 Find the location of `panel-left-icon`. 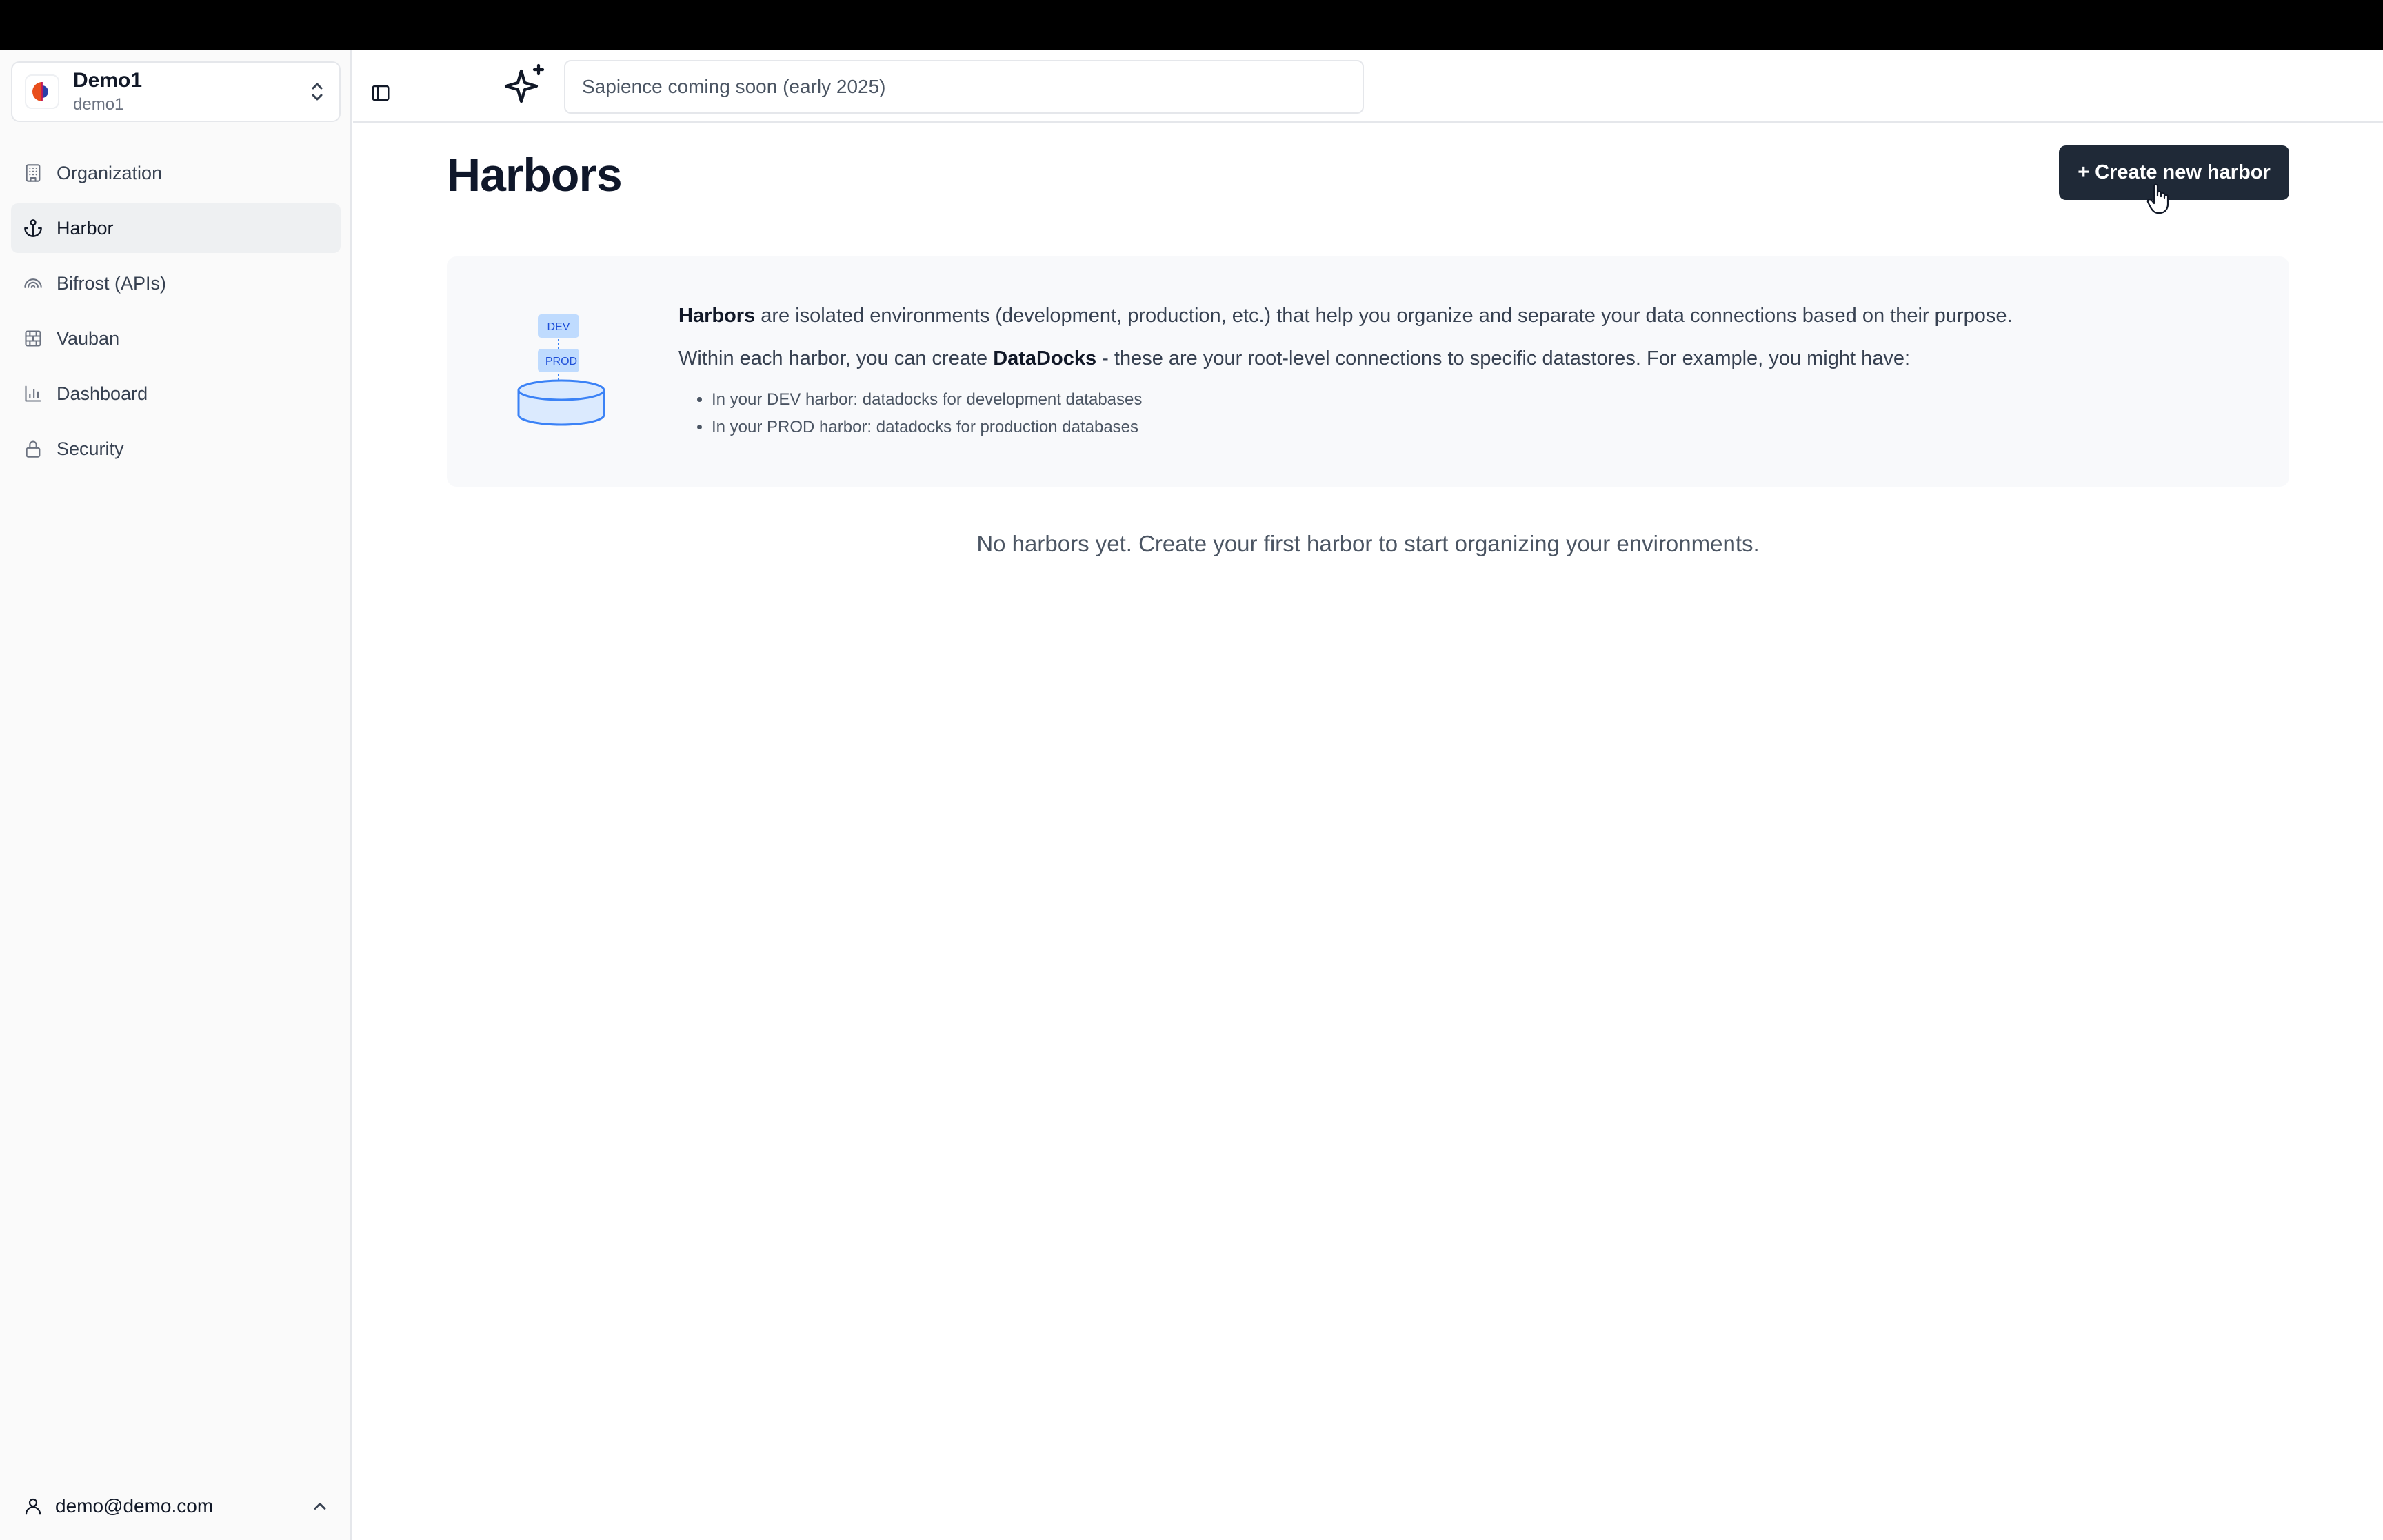

panel-left-icon is located at coordinates (381, 93).